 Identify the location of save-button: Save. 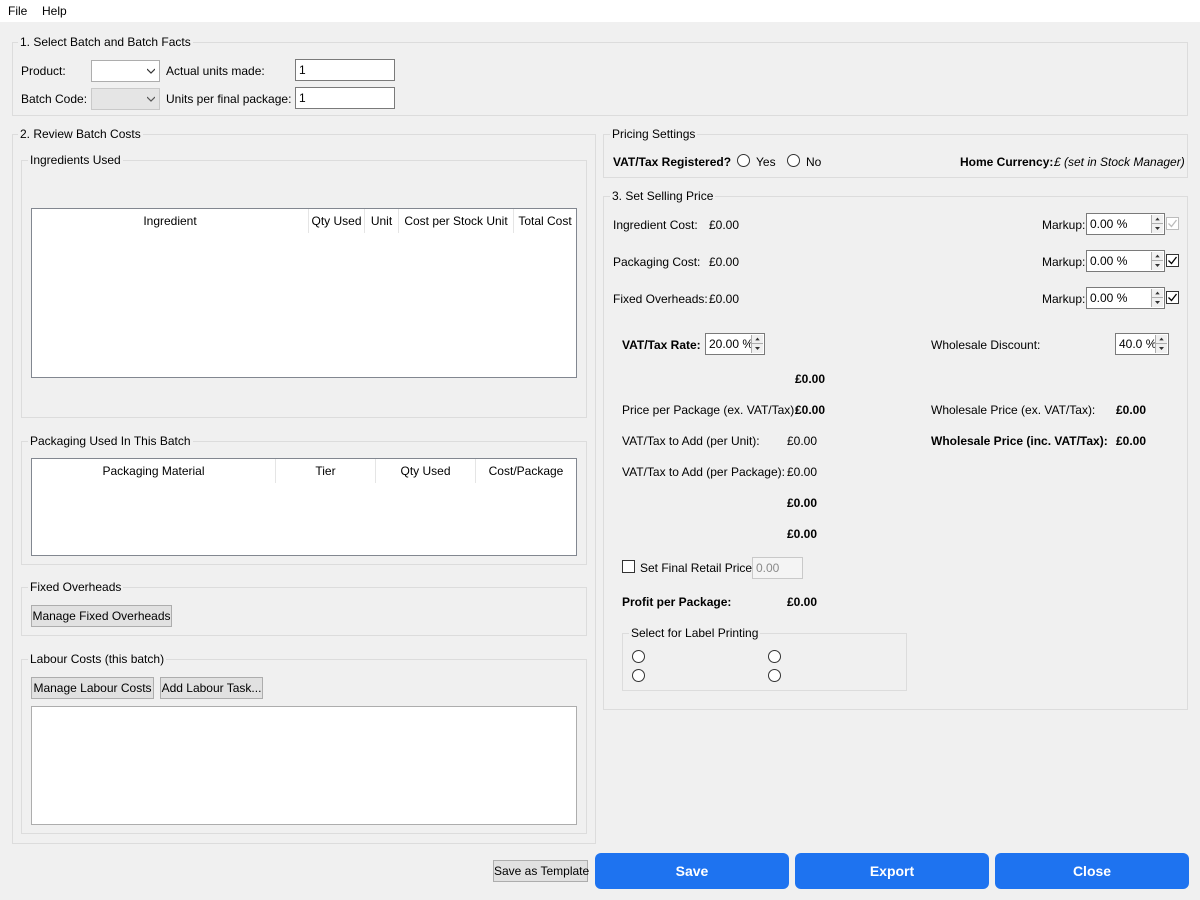
(692, 871).